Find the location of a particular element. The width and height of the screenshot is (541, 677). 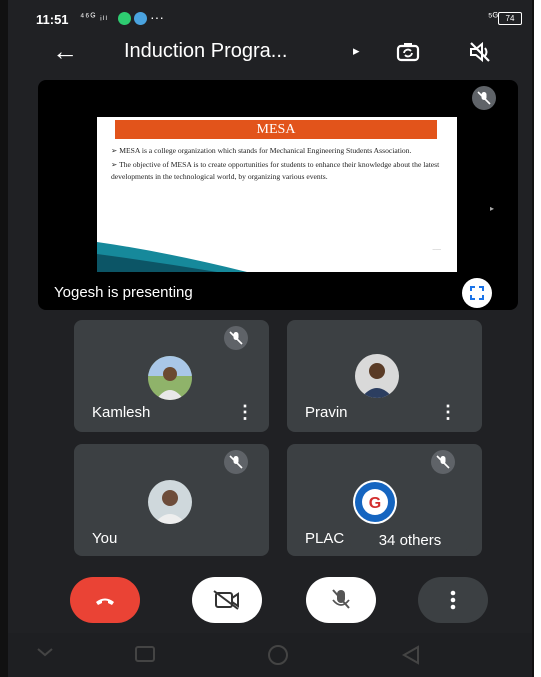

participant-name: Kamlesh is located at coordinates (121, 412).